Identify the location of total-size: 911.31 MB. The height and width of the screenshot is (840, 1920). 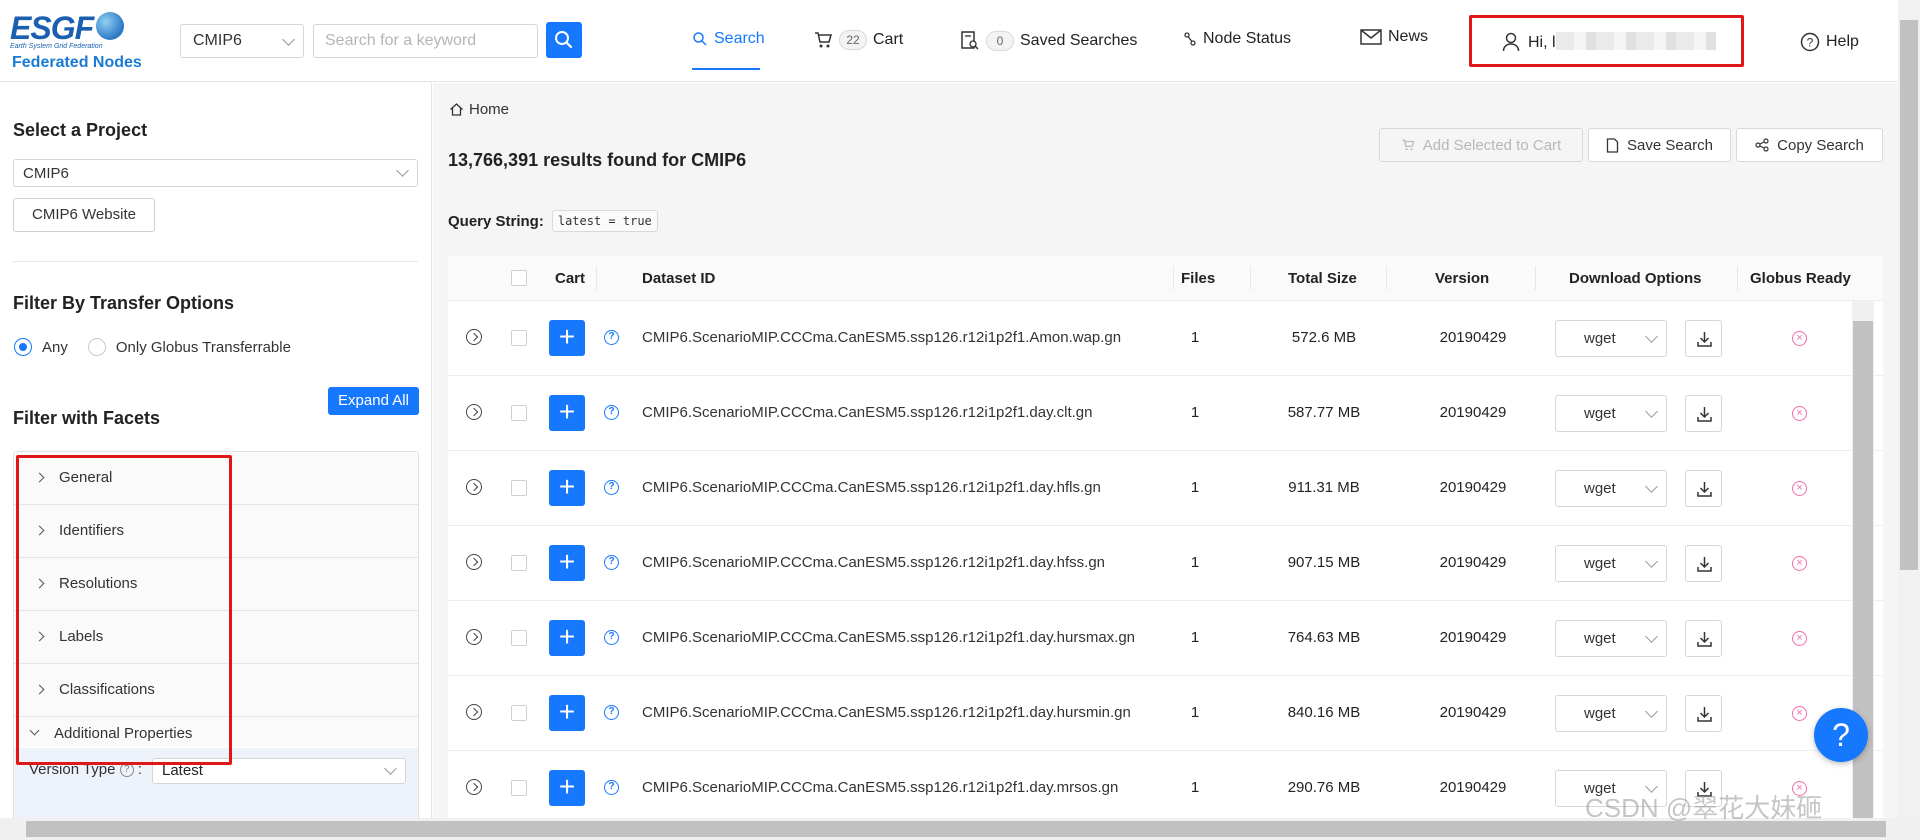
(1324, 487).